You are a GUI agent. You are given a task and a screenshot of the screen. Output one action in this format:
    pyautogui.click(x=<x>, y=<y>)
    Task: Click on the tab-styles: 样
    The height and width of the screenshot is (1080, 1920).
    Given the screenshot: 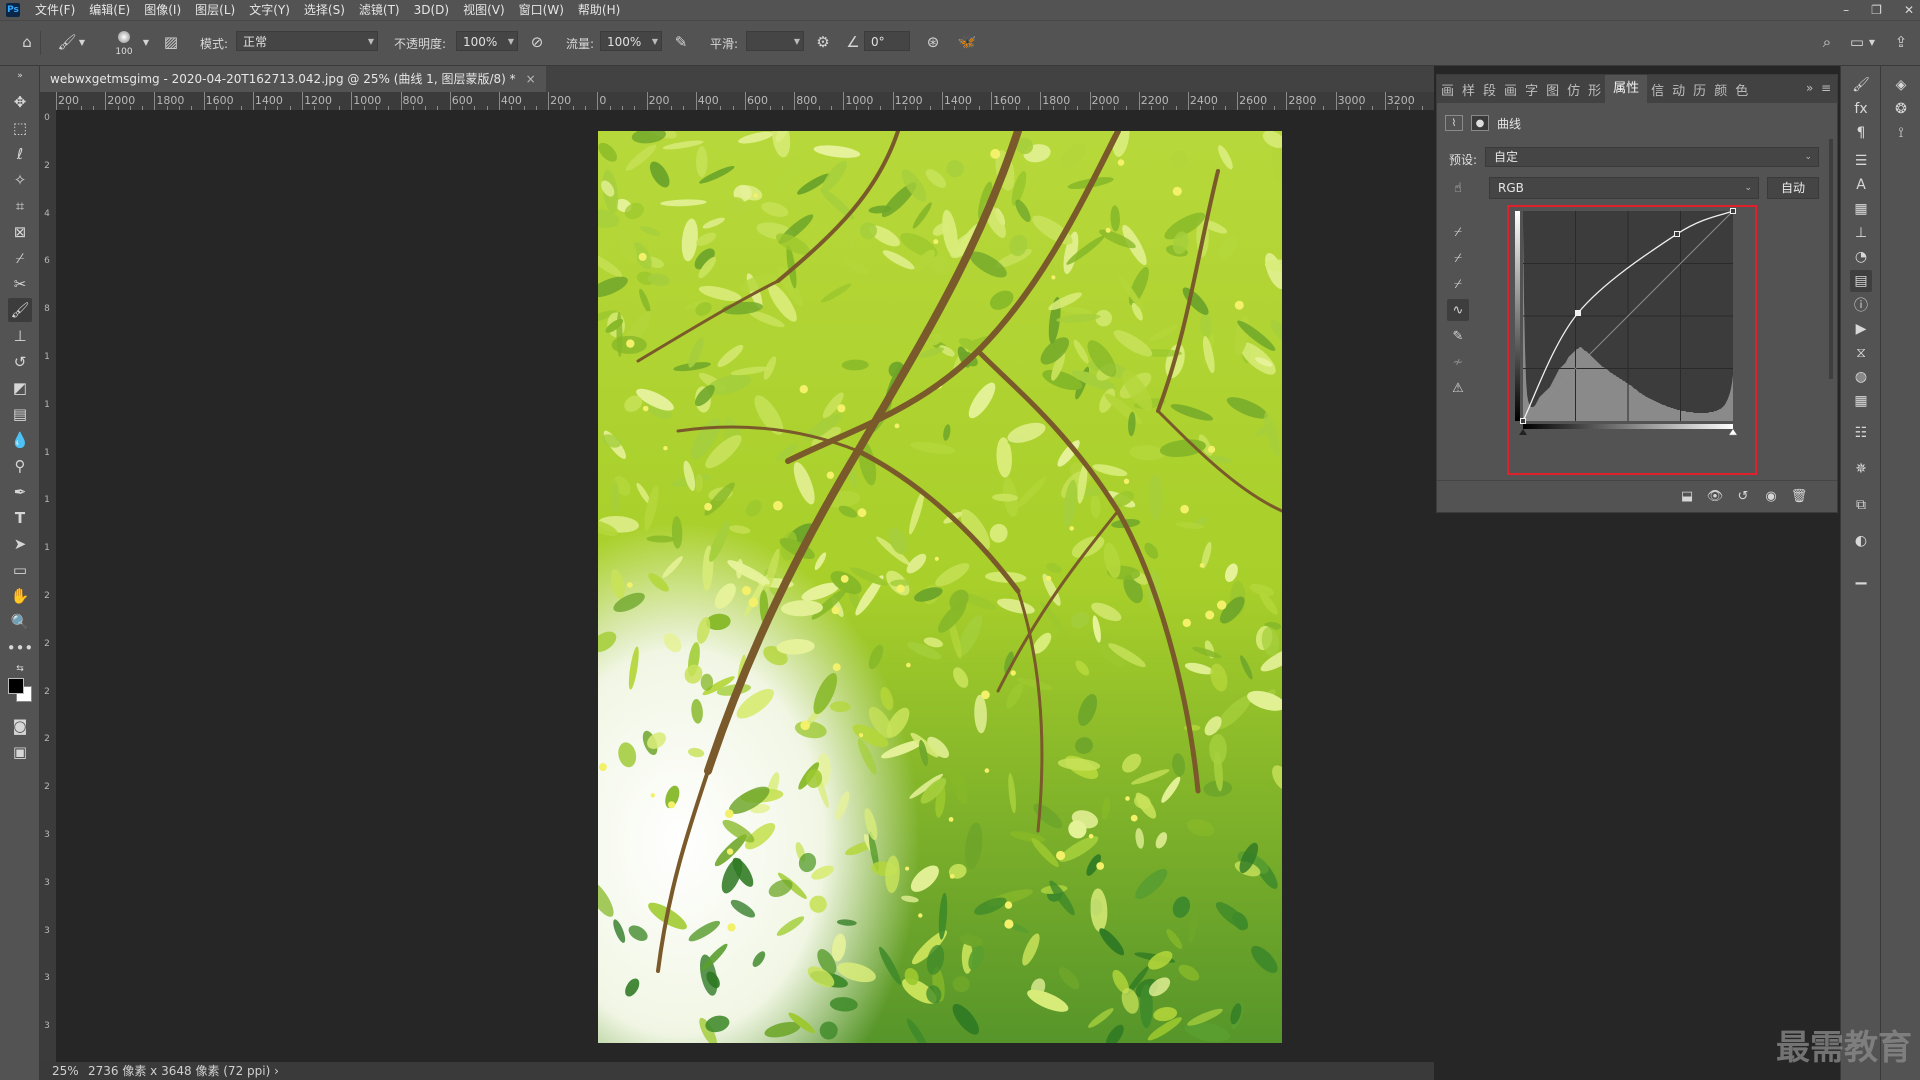 What is the action you would take?
    pyautogui.click(x=1468, y=89)
    